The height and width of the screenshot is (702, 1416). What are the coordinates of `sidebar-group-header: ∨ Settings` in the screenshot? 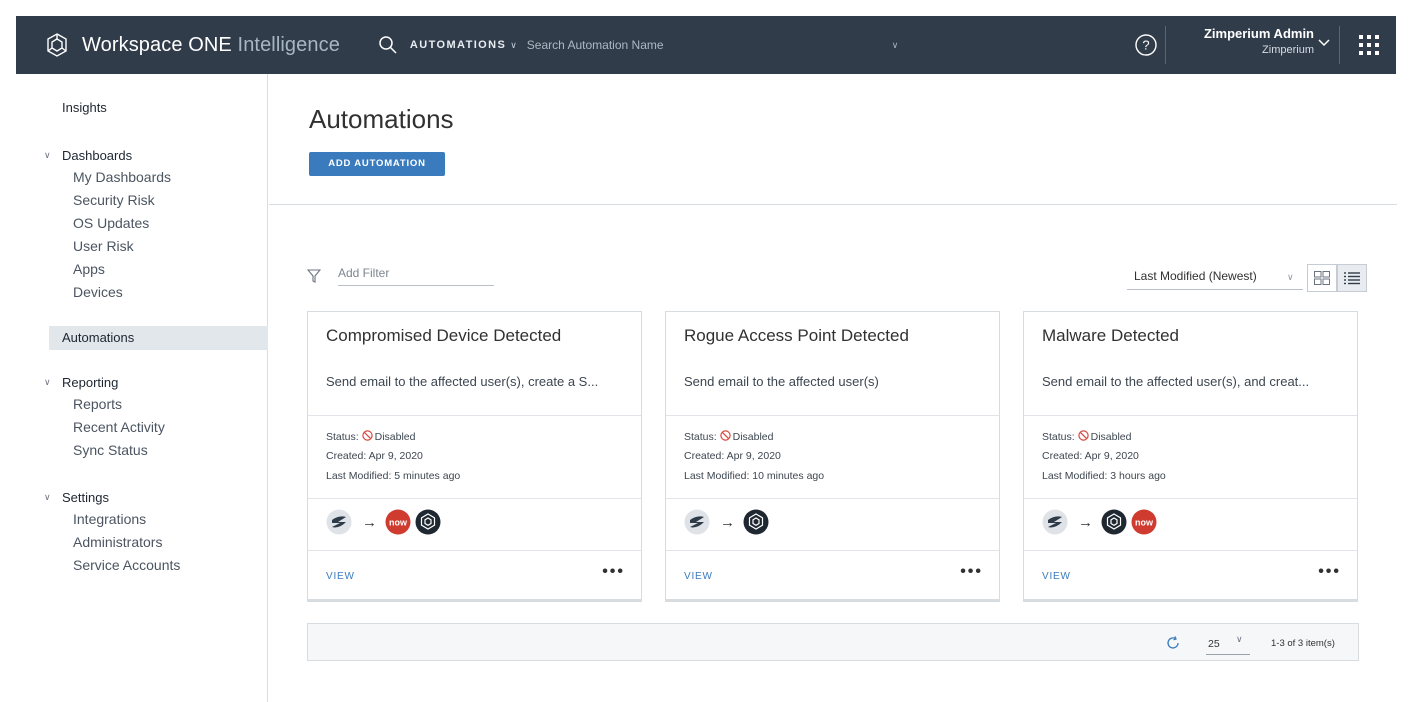 It's located at (112, 497).